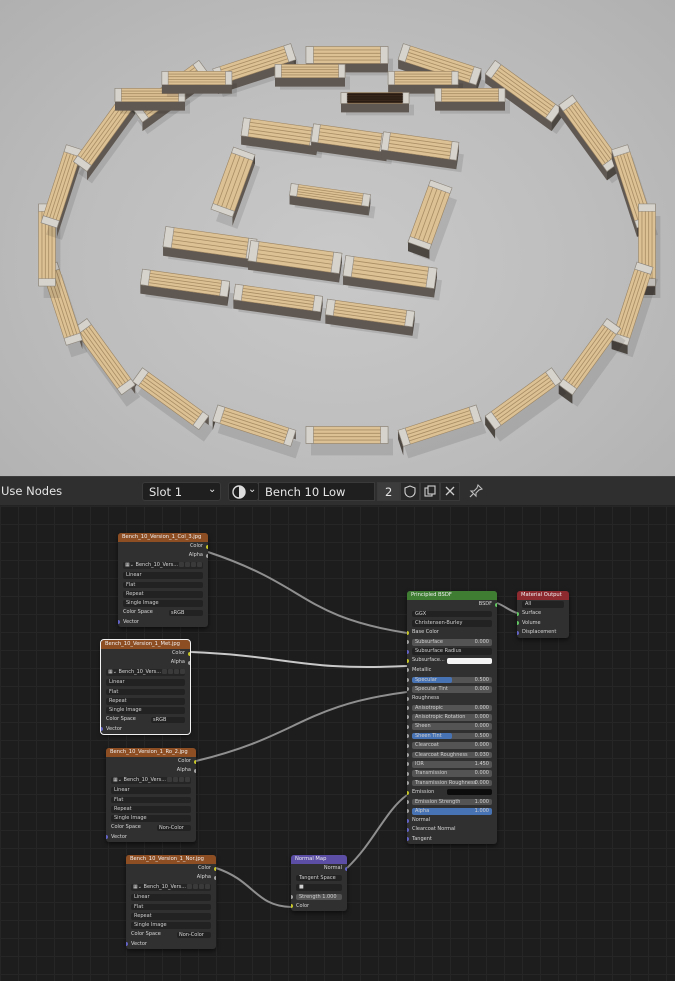 This screenshot has width=675, height=981. Describe the element at coordinates (518, 632) in the screenshot. I see `displacement-socket` at that location.